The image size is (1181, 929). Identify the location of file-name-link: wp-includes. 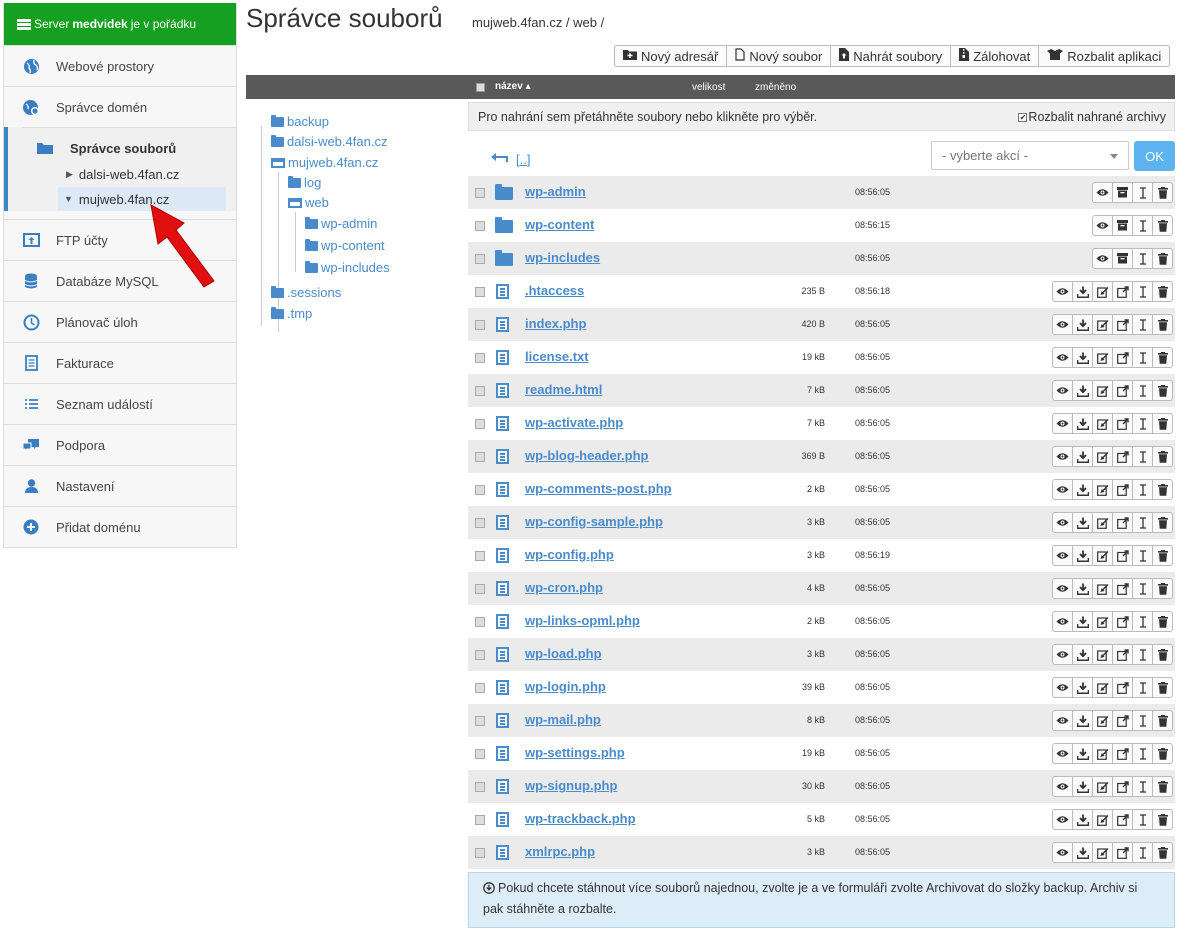
(562, 257).